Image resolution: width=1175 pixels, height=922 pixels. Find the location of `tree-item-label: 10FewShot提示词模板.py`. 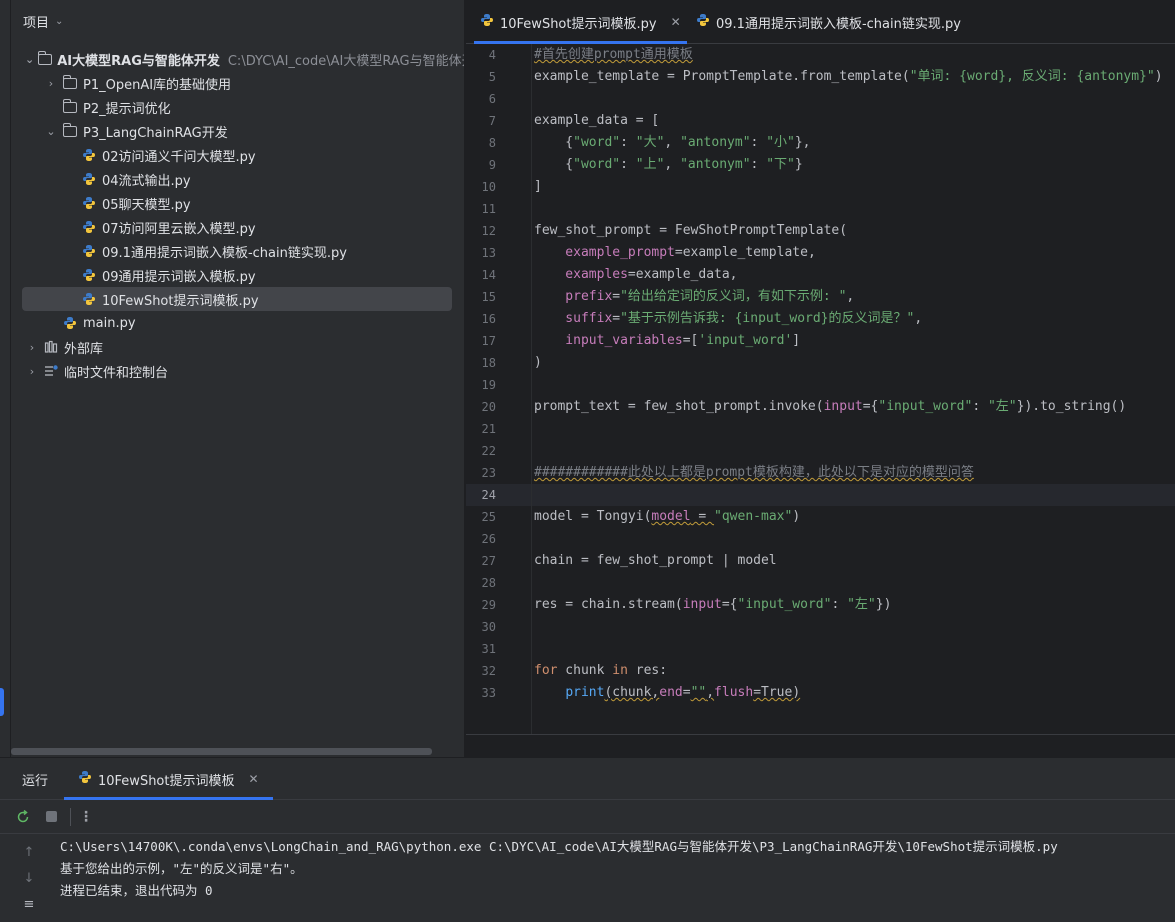

tree-item-label: 10FewShot提示词模板.py is located at coordinates (180, 301).